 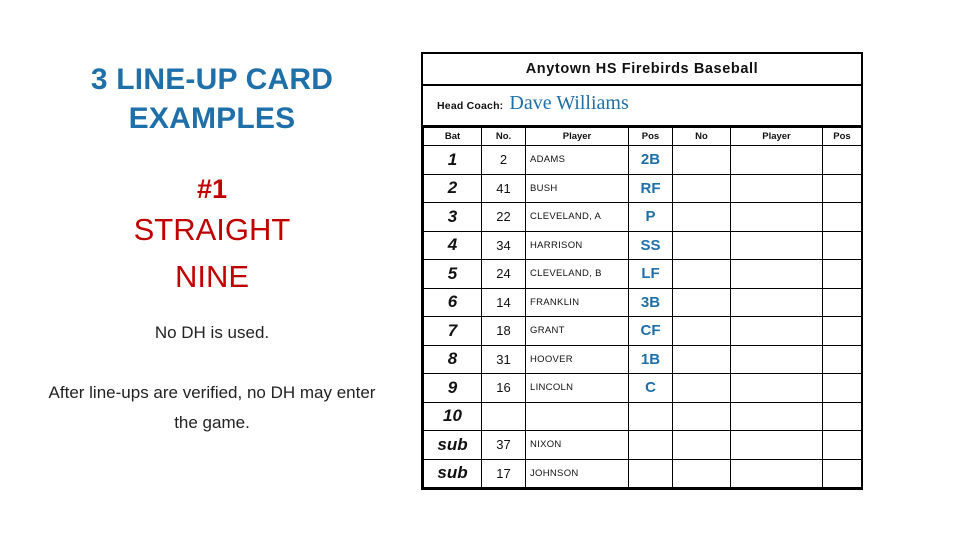 I want to click on cell-player: GRANT, so click(x=577, y=331).